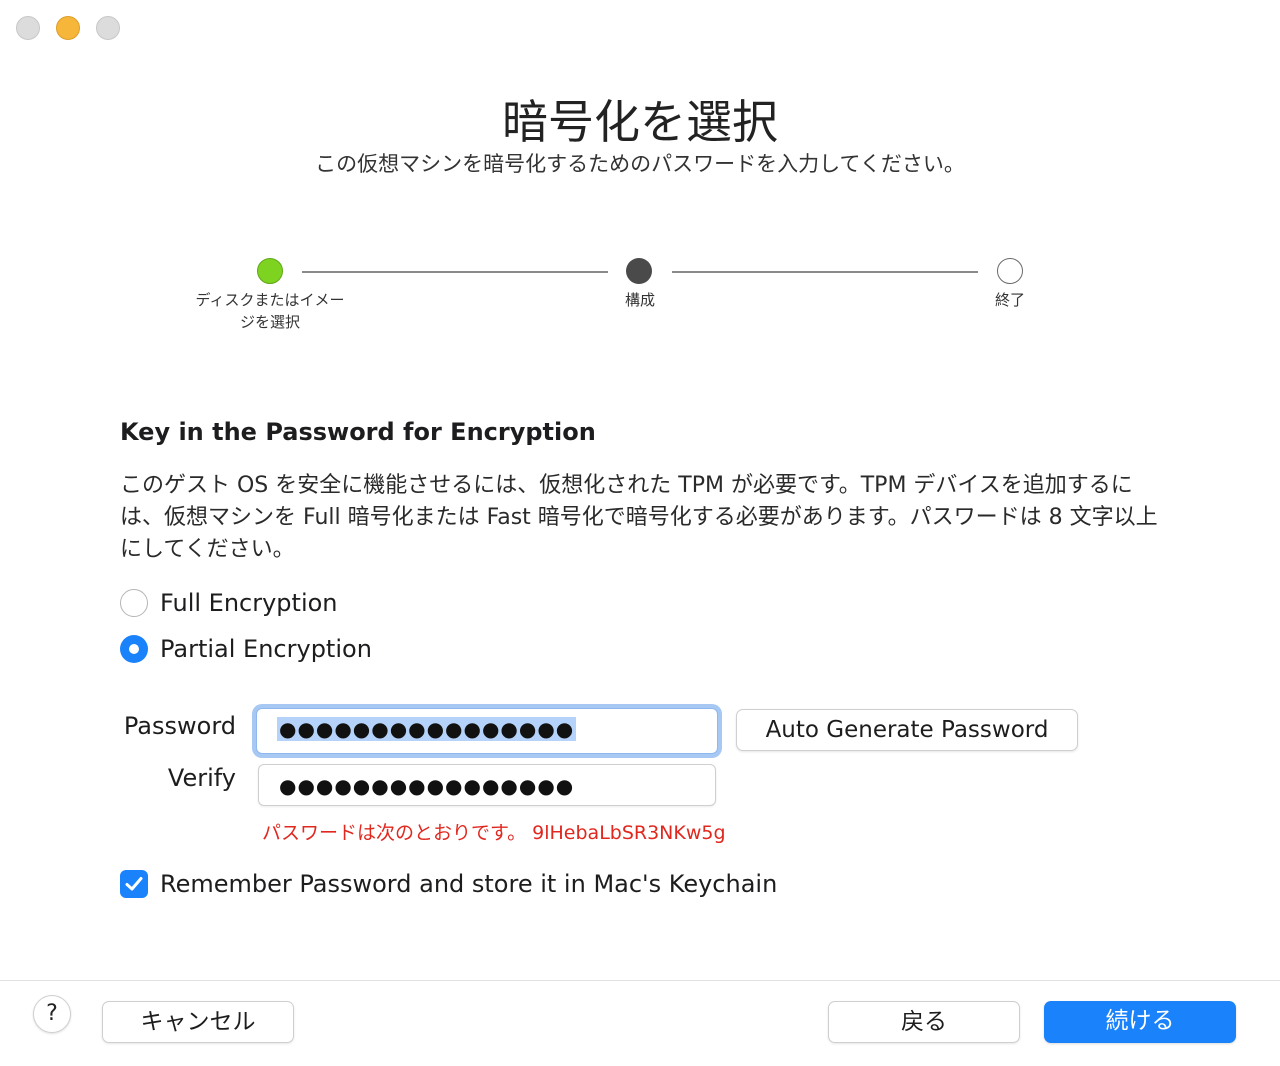 The height and width of the screenshot is (1066, 1280). I want to click on step-done-indicator, so click(270, 271).